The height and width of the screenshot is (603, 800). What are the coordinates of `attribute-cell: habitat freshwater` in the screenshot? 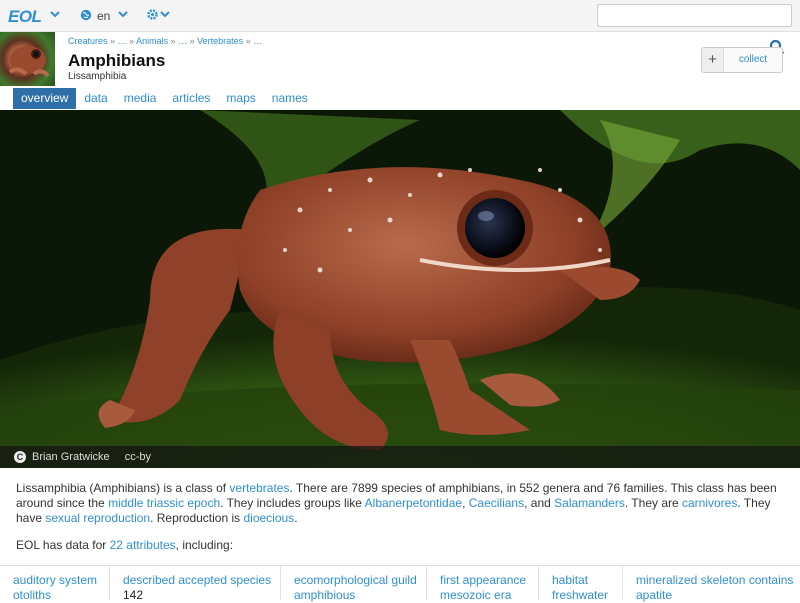 It's located at (581, 584).